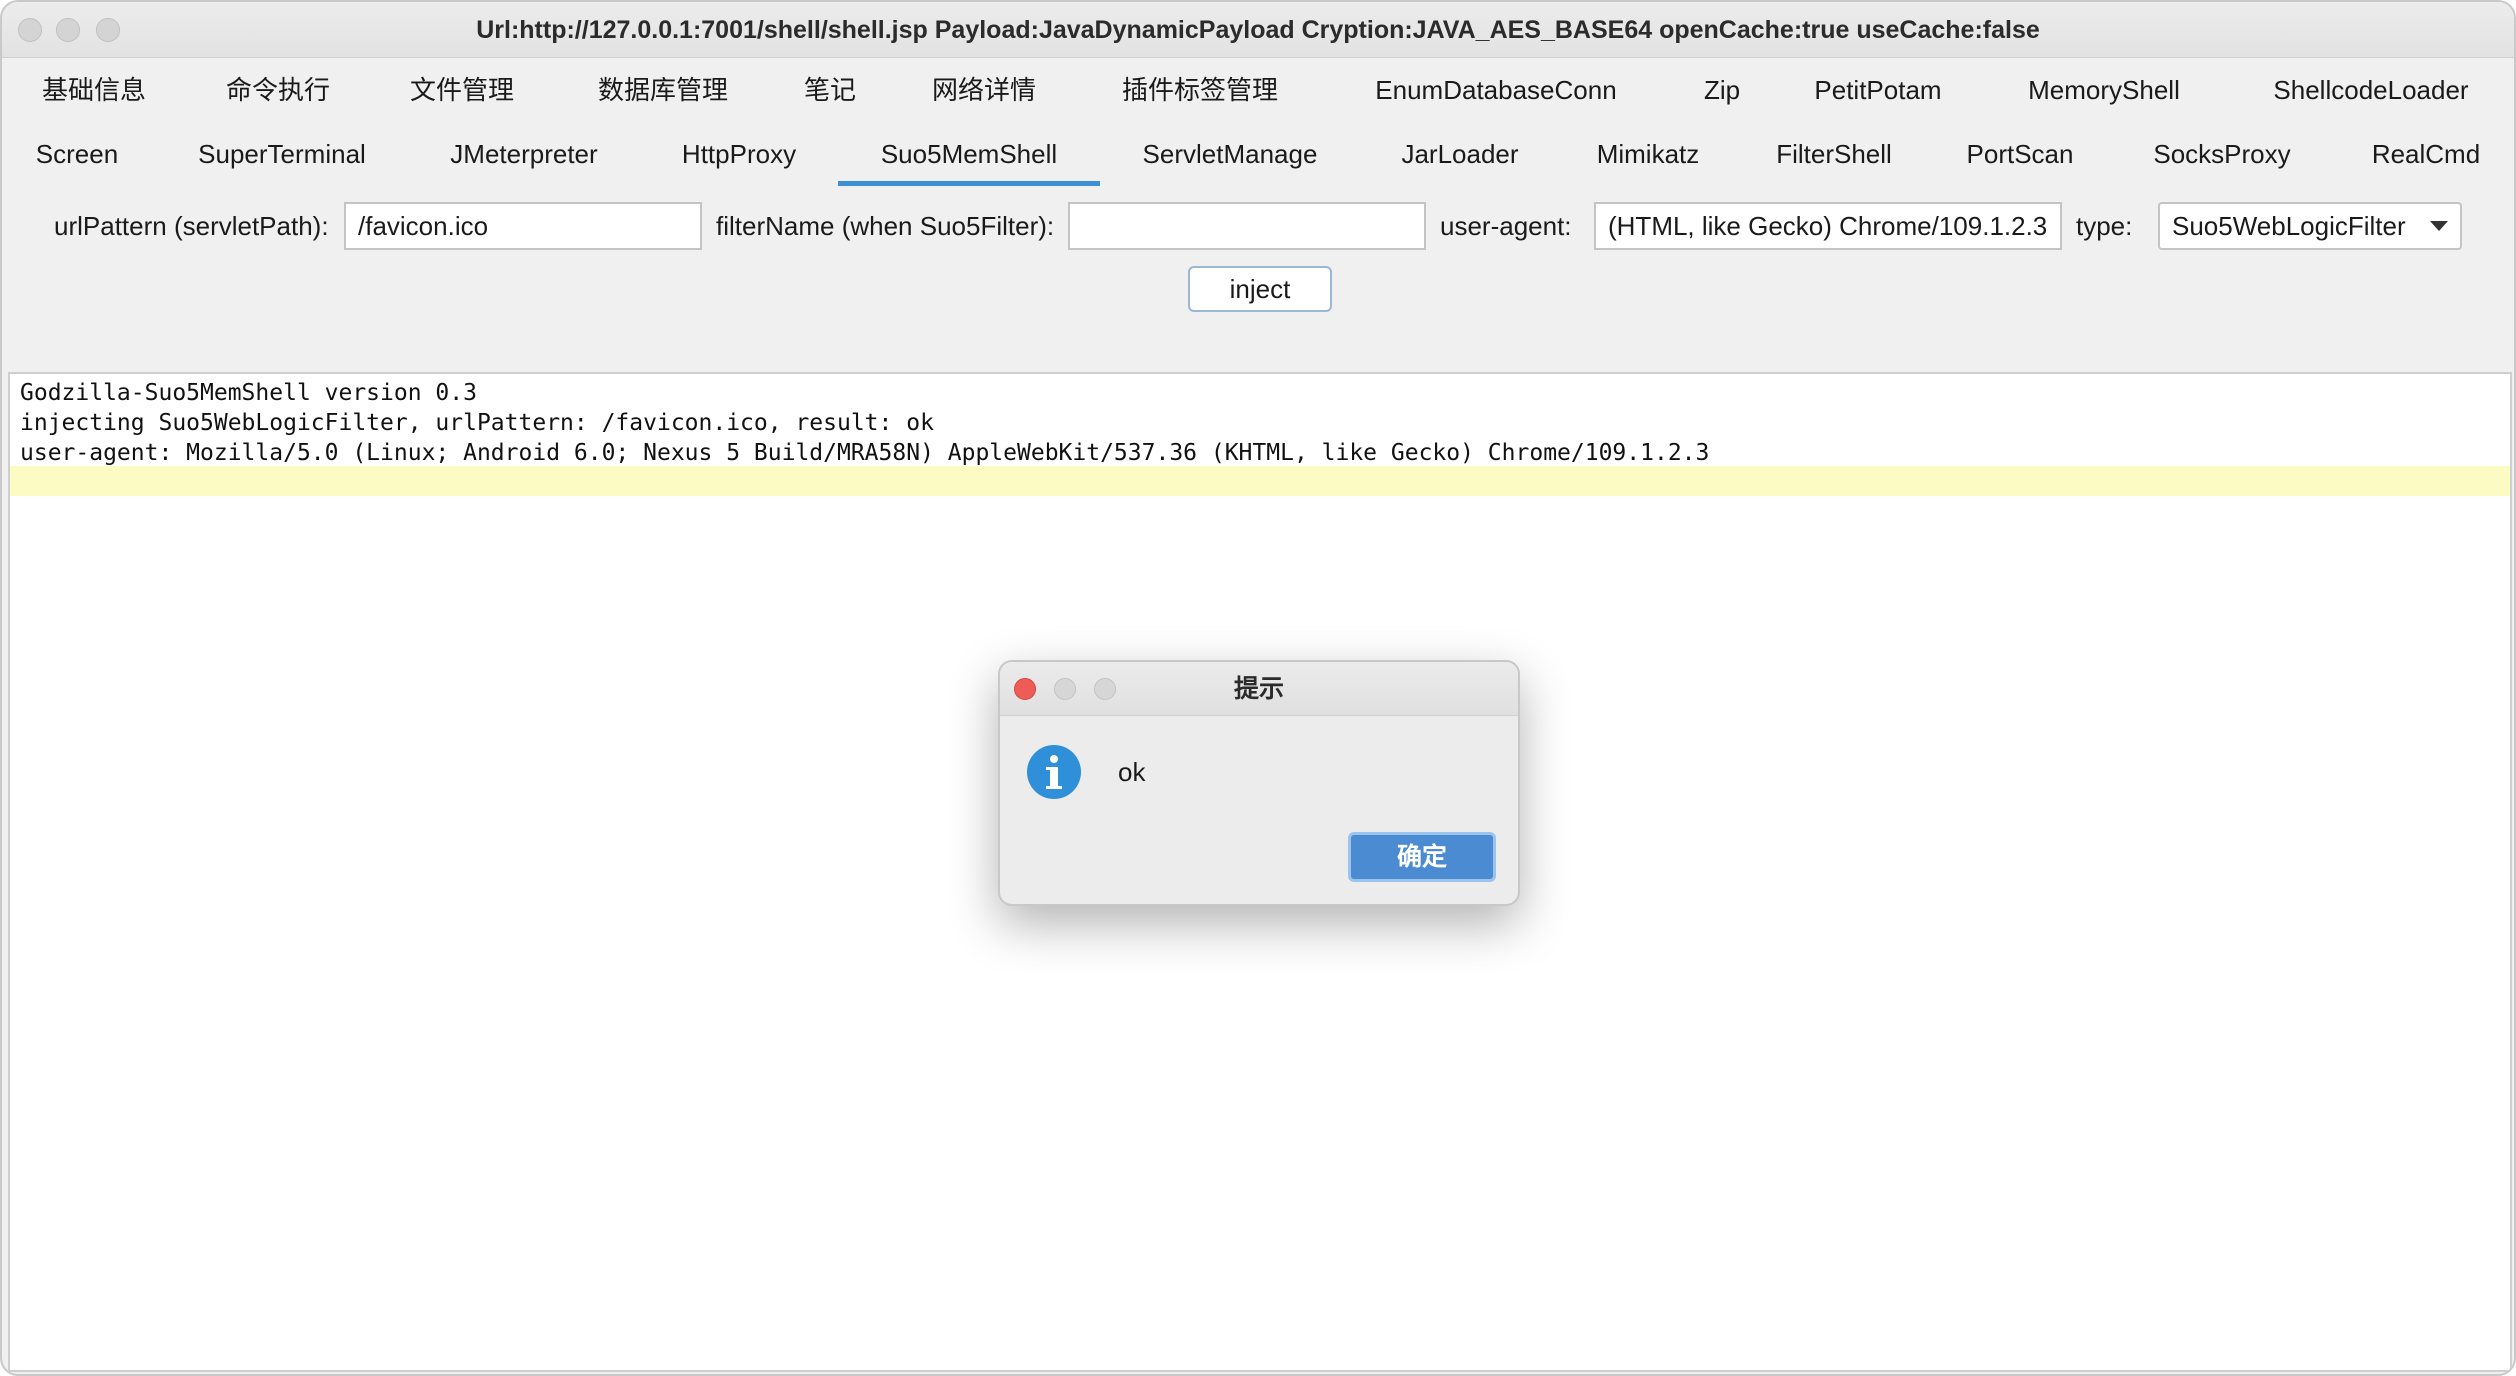 The image size is (2516, 1376). I want to click on info-icon, so click(1054, 772).